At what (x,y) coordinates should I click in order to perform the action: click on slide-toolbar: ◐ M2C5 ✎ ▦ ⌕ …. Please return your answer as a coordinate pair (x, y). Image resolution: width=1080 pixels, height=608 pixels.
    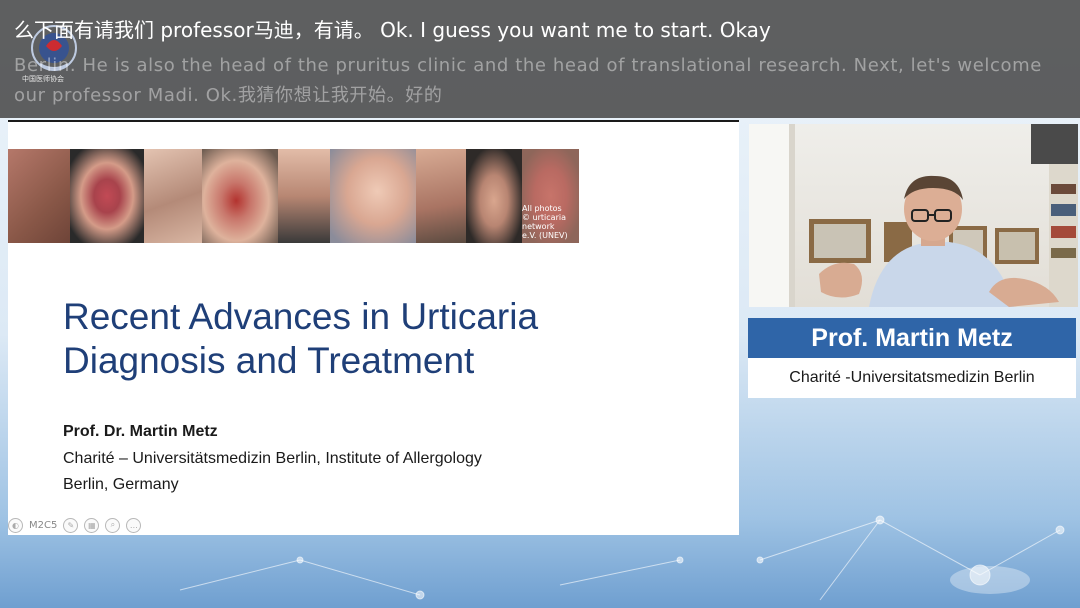
    Looking at the image, I should click on (75, 525).